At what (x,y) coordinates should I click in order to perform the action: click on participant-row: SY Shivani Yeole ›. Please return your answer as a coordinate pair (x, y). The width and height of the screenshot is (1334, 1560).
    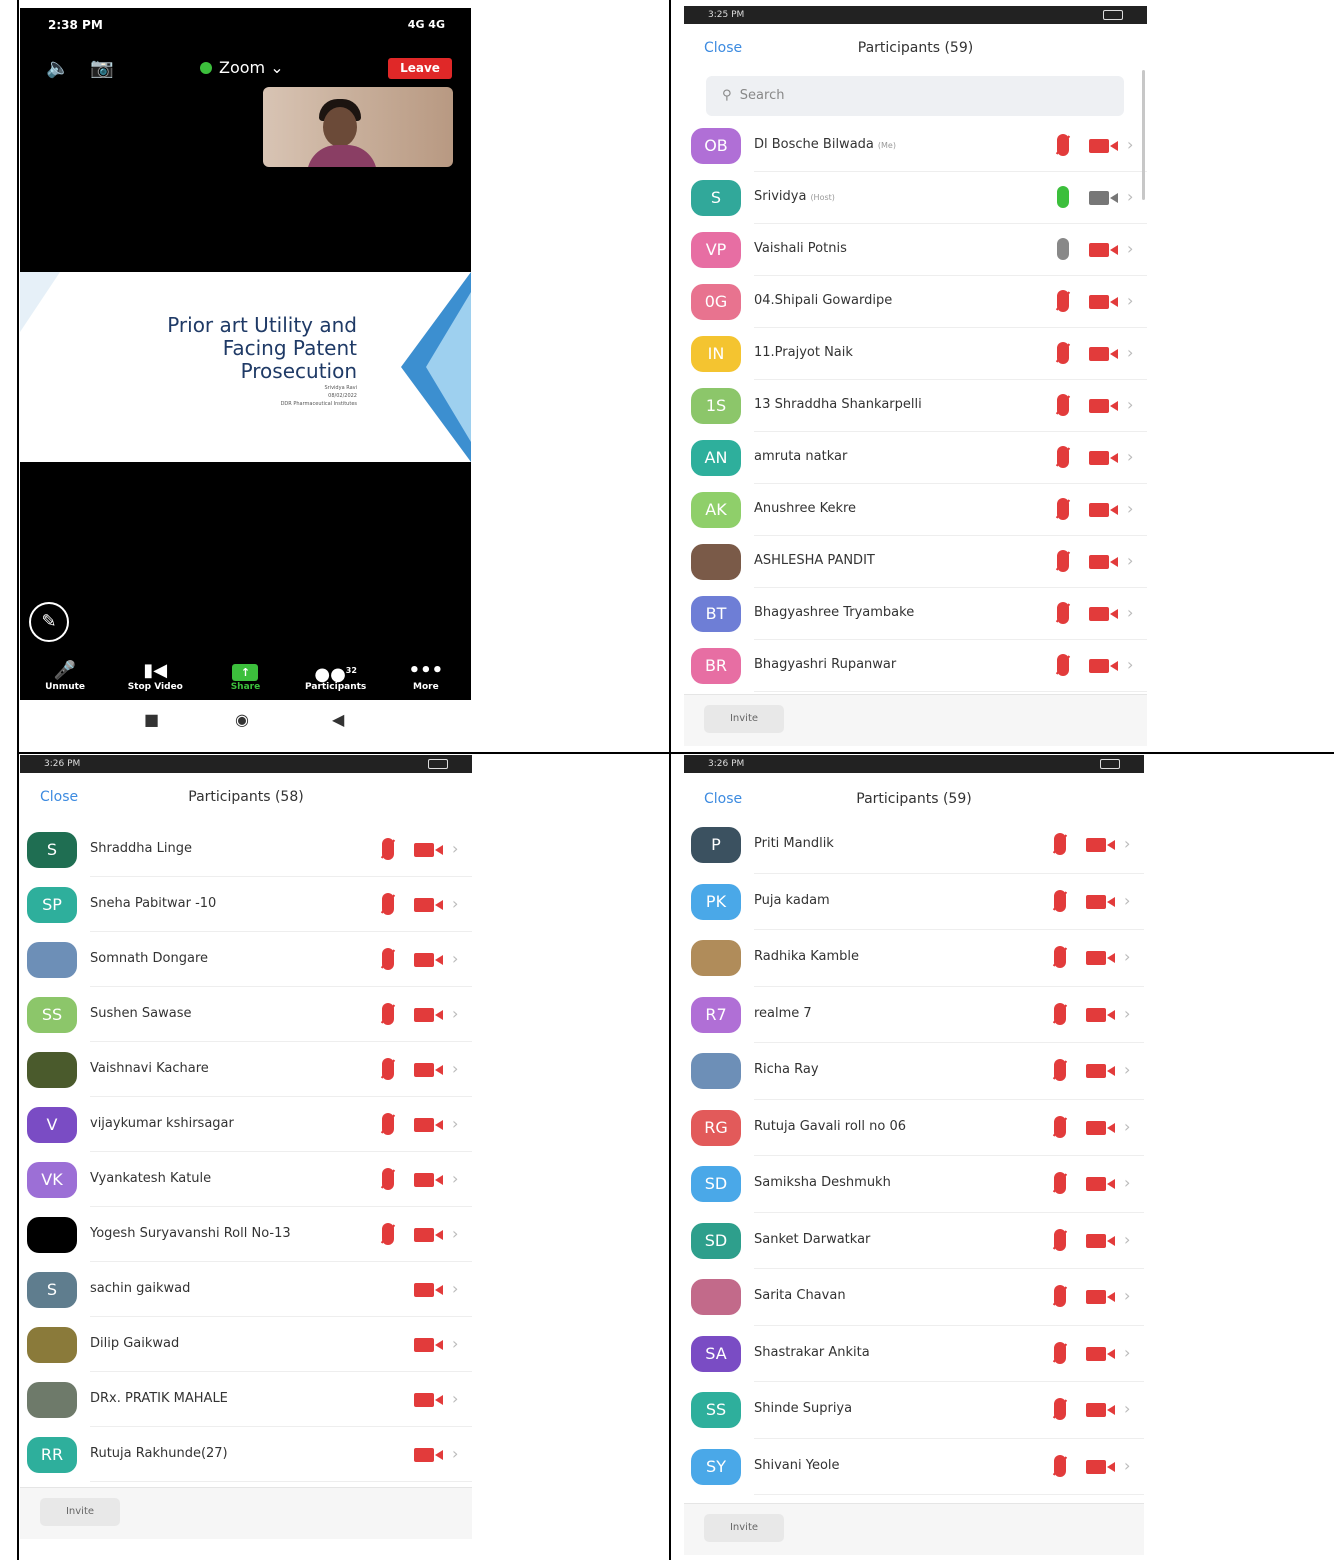
    Looking at the image, I should click on (914, 1467).